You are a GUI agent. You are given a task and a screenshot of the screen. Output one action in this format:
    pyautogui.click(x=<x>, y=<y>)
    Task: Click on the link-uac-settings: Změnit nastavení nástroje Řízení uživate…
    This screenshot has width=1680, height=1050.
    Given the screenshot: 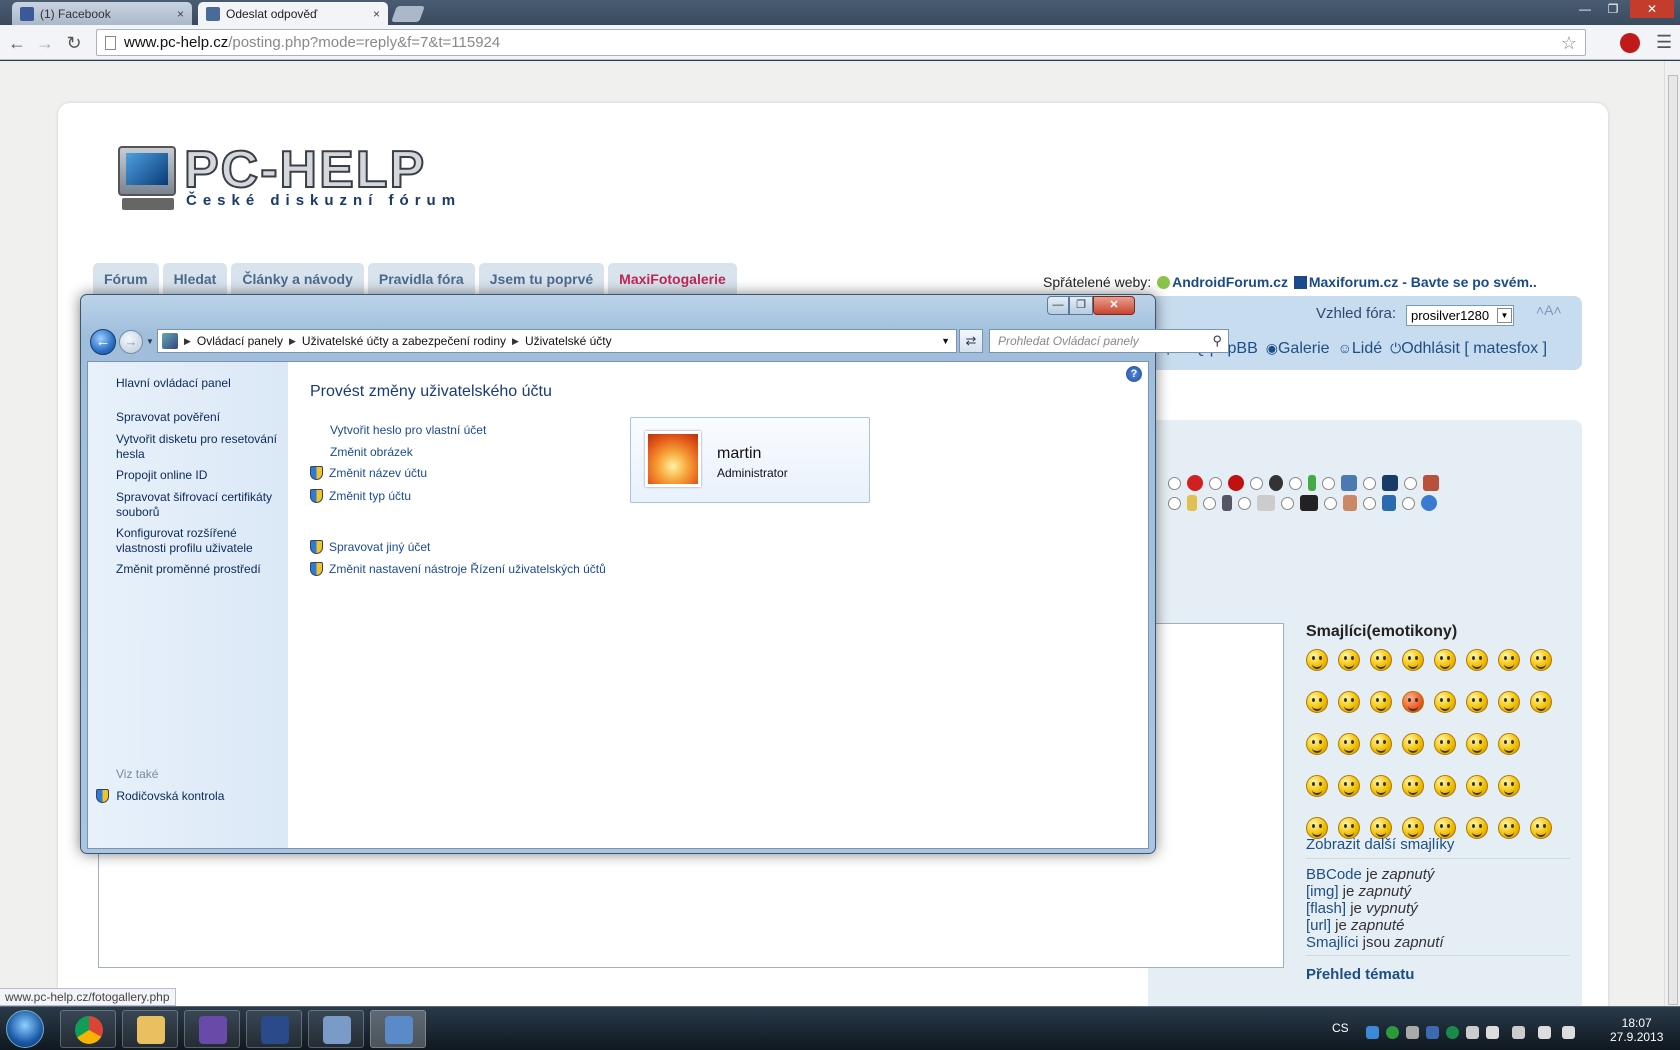 What is the action you would take?
    pyautogui.click(x=458, y=569)
    